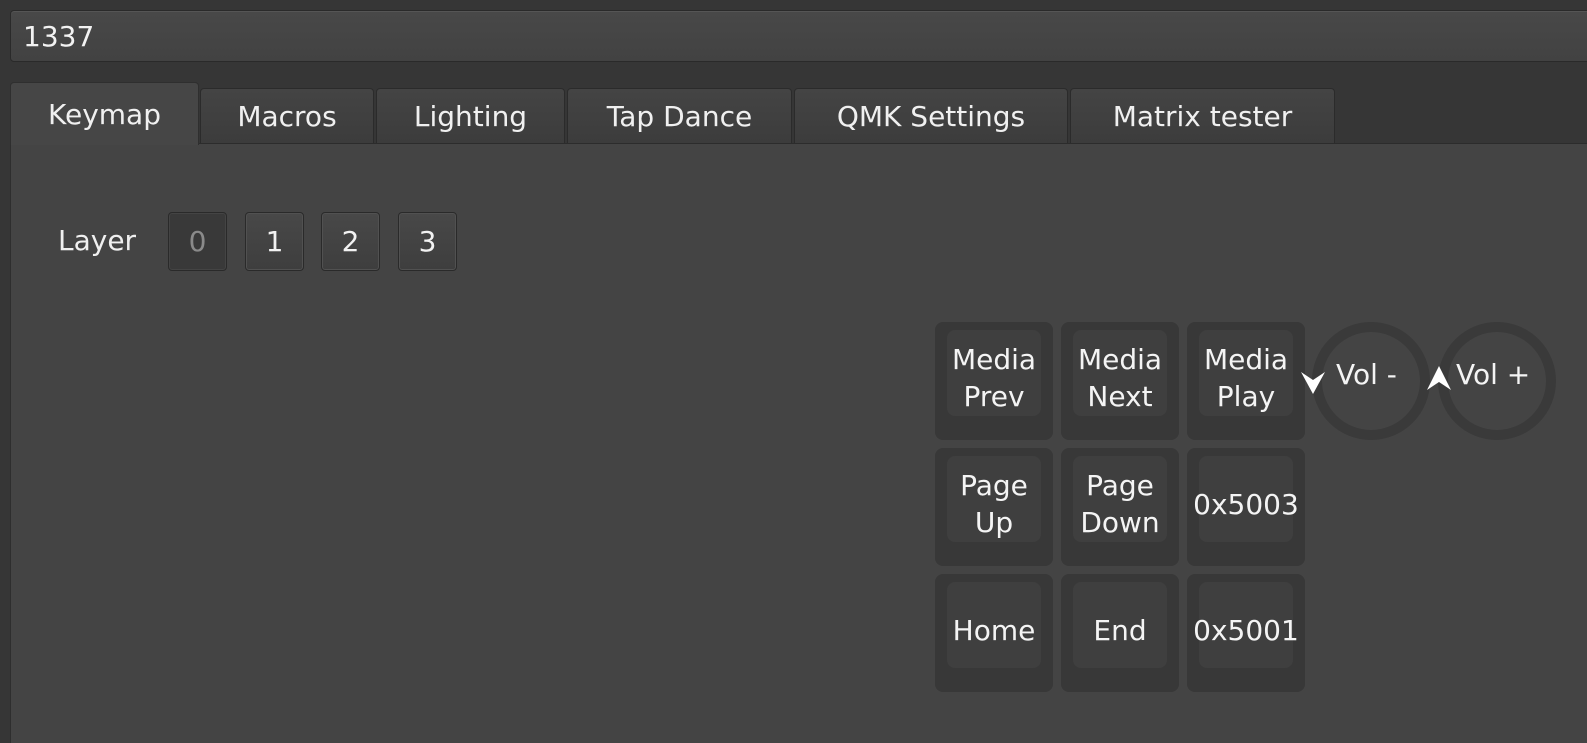 This screenshot has width=1587, height=743. Describe the element at coordinates (59, 36) in the screenshot. I see `keyboard-selector-value: 1337` at that location.